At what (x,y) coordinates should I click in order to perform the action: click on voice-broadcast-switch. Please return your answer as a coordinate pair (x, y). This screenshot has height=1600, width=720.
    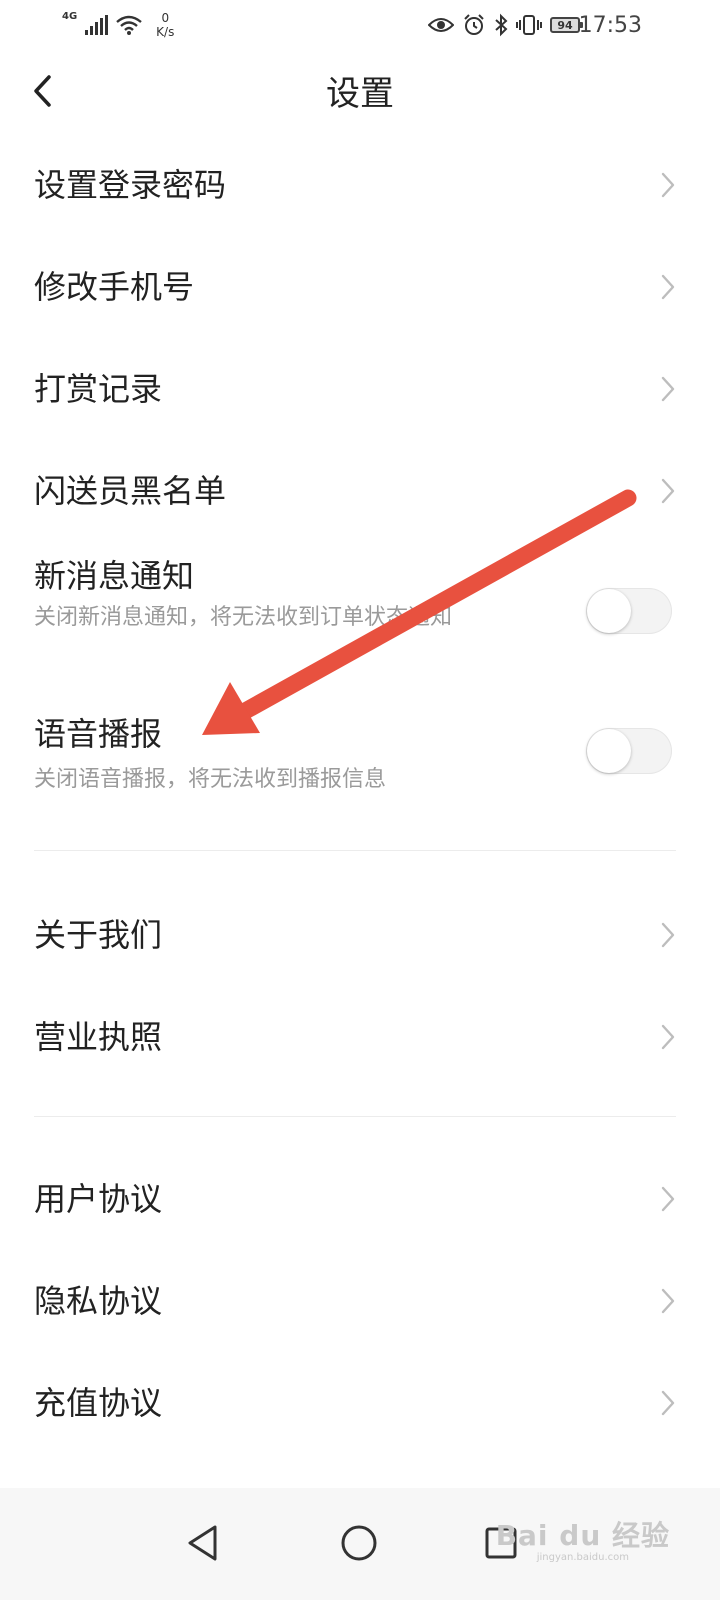
    Looking at the image, I should click on (629, 751).